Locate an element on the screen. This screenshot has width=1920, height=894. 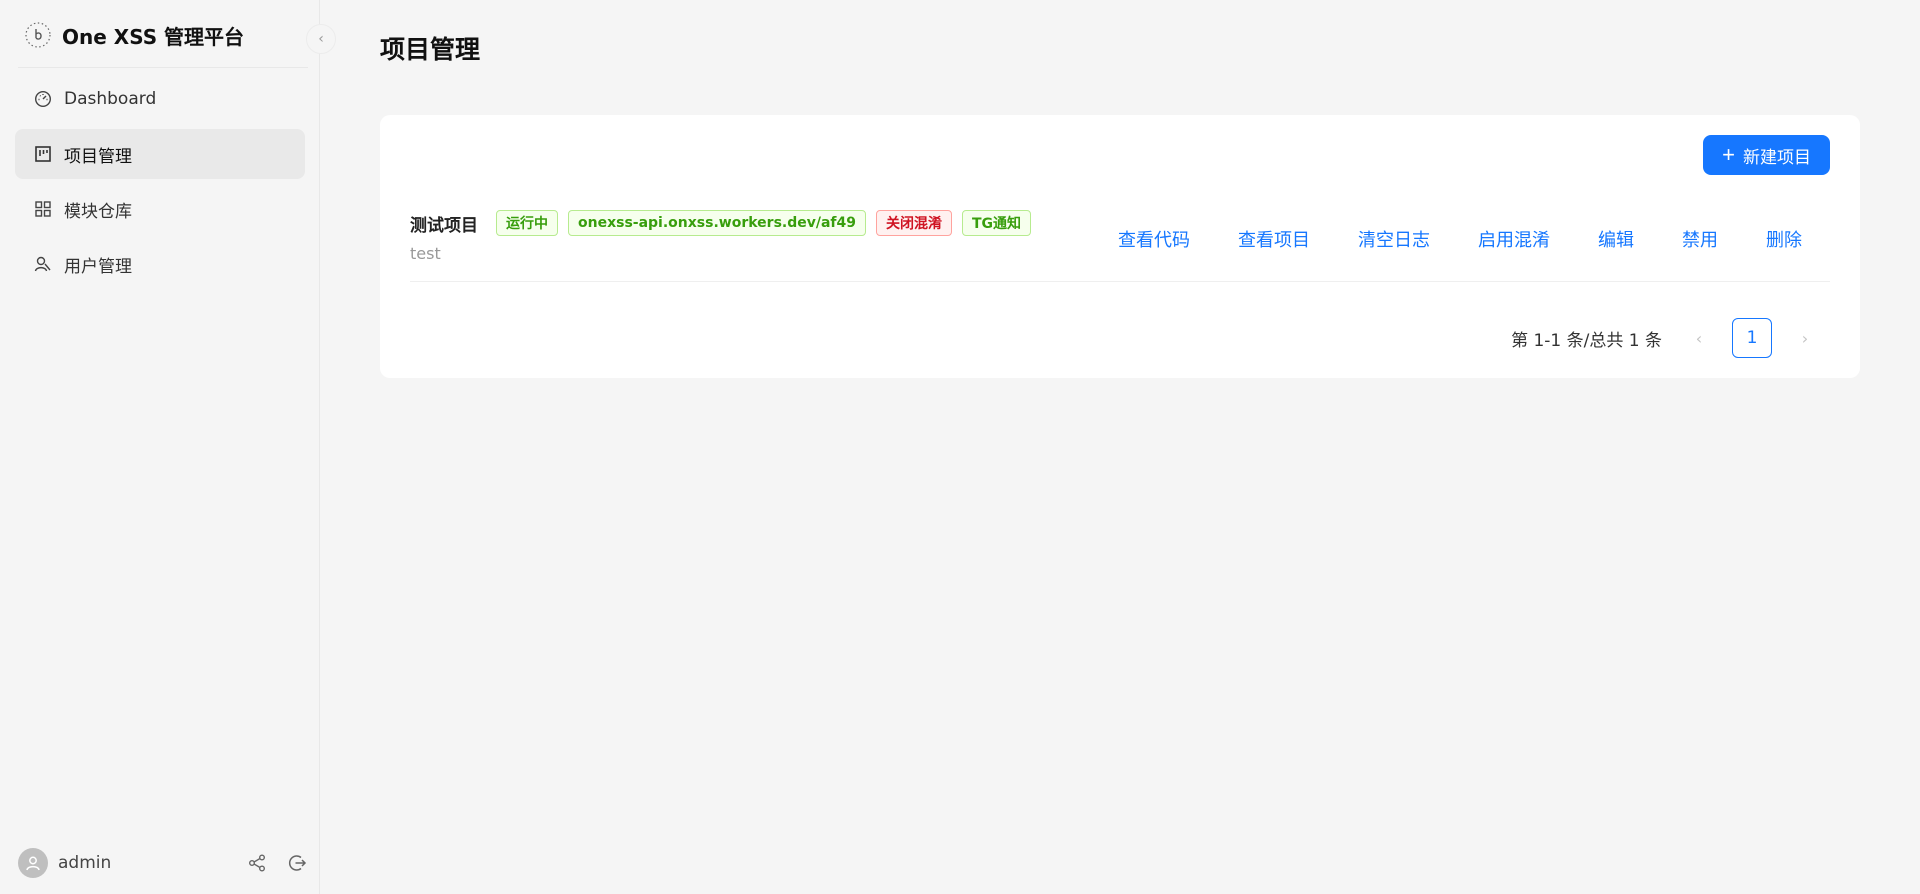
telegram-tag: TG通知 is located at coordinates (997, 223).